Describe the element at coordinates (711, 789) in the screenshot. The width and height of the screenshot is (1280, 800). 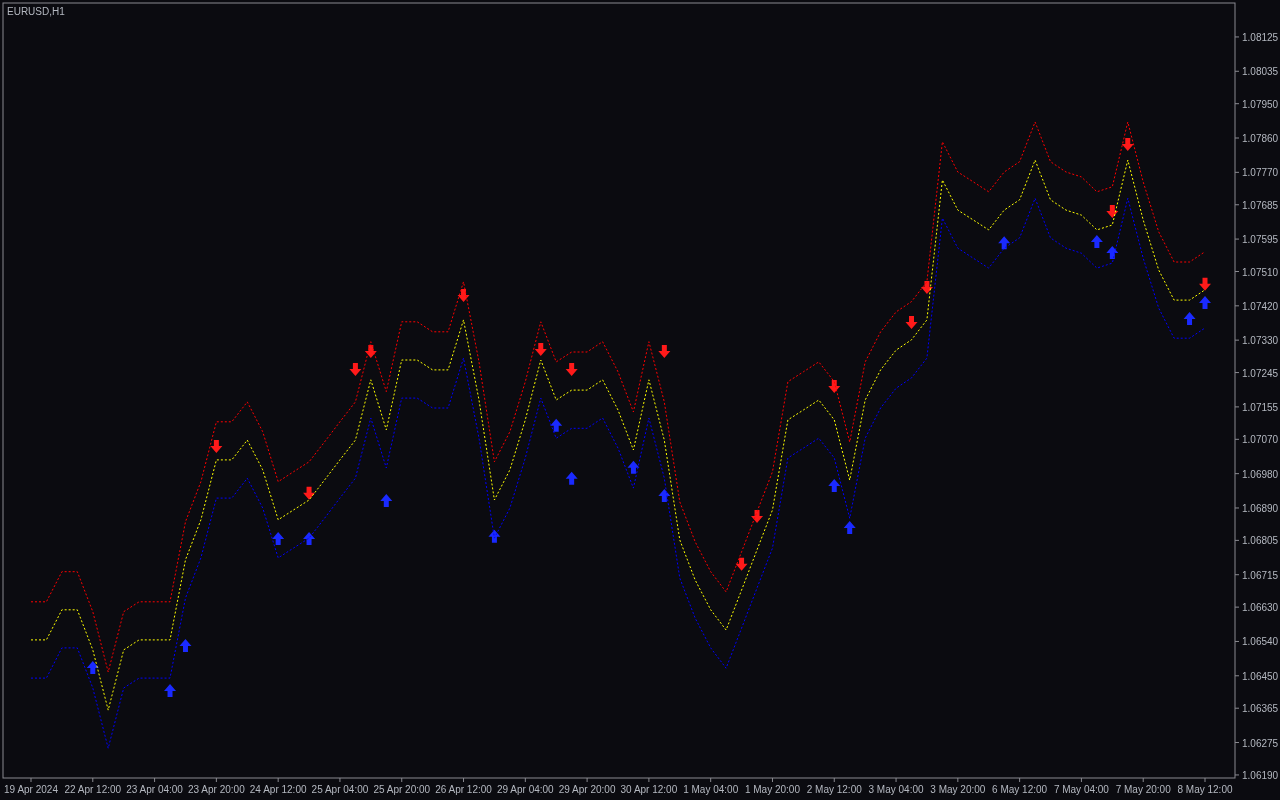
I see `time-axis-label: 1 May 04:00` at that location.